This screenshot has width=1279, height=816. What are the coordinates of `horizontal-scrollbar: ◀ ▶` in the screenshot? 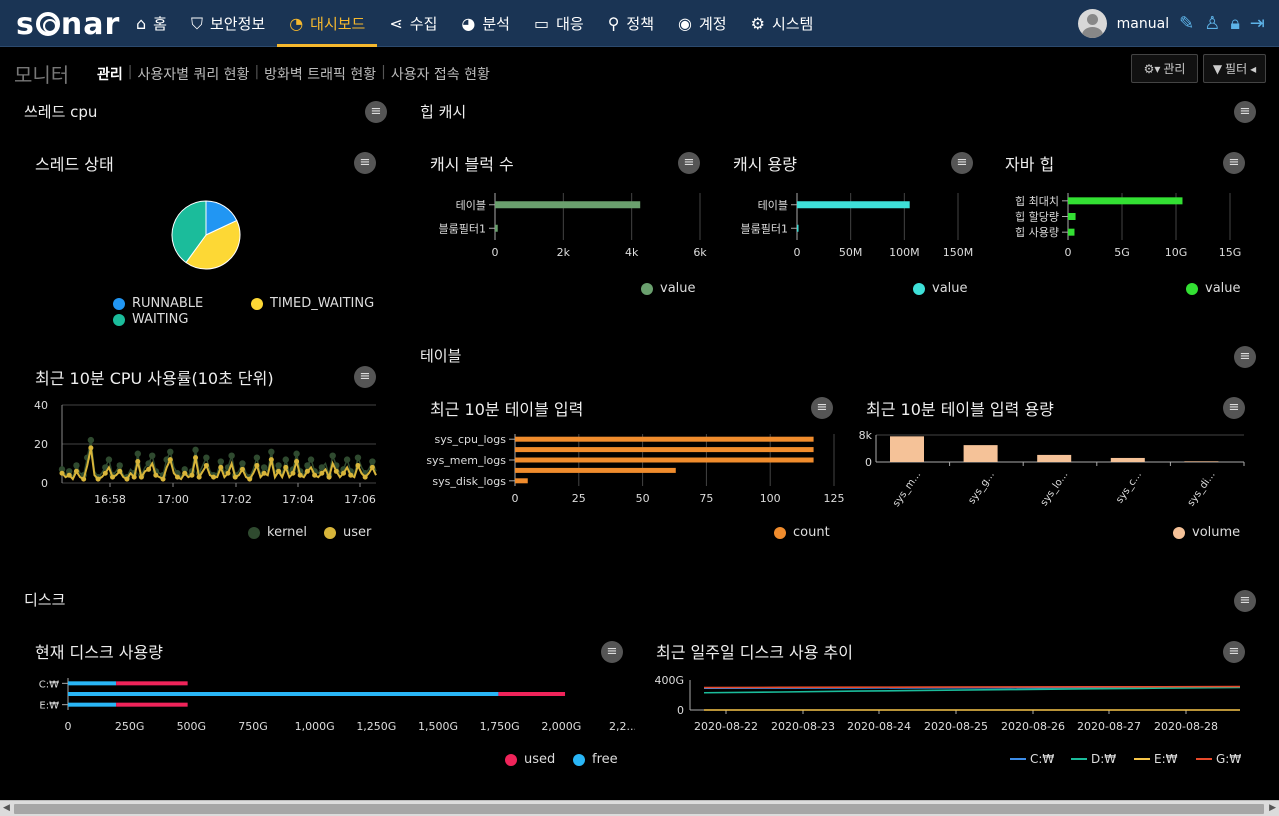 It's located at (639, 808).